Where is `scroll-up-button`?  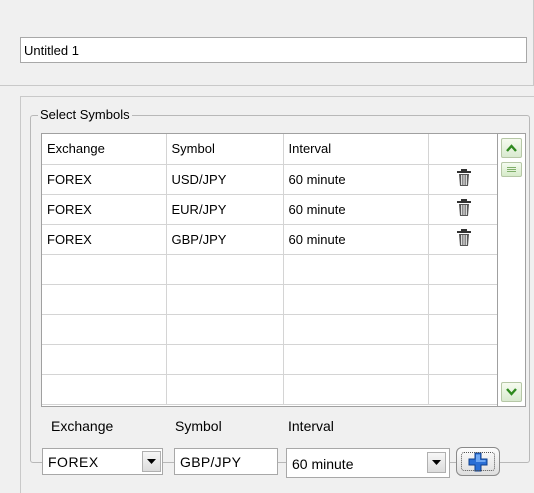
scroll-up-button is located at coordinates (511, 148).